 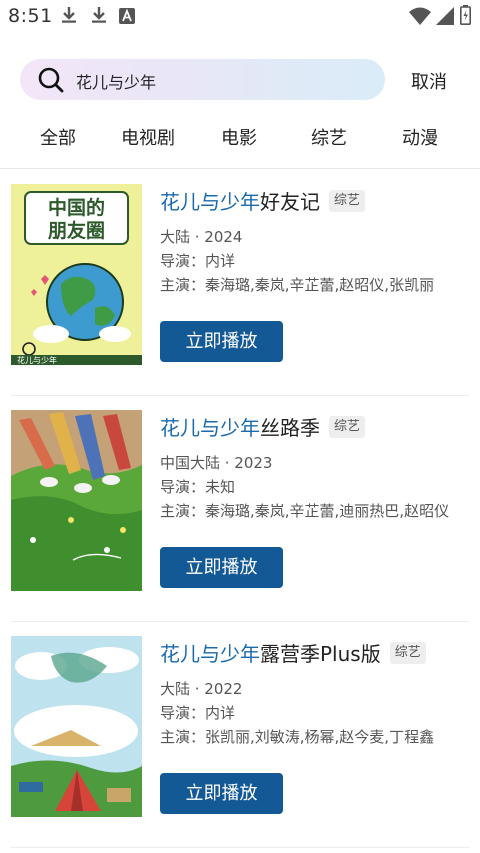 What do you see at coordinates (290, 202) in the screenshot?
I see `title-rest: 好友记` at bounding box center [290, 202].